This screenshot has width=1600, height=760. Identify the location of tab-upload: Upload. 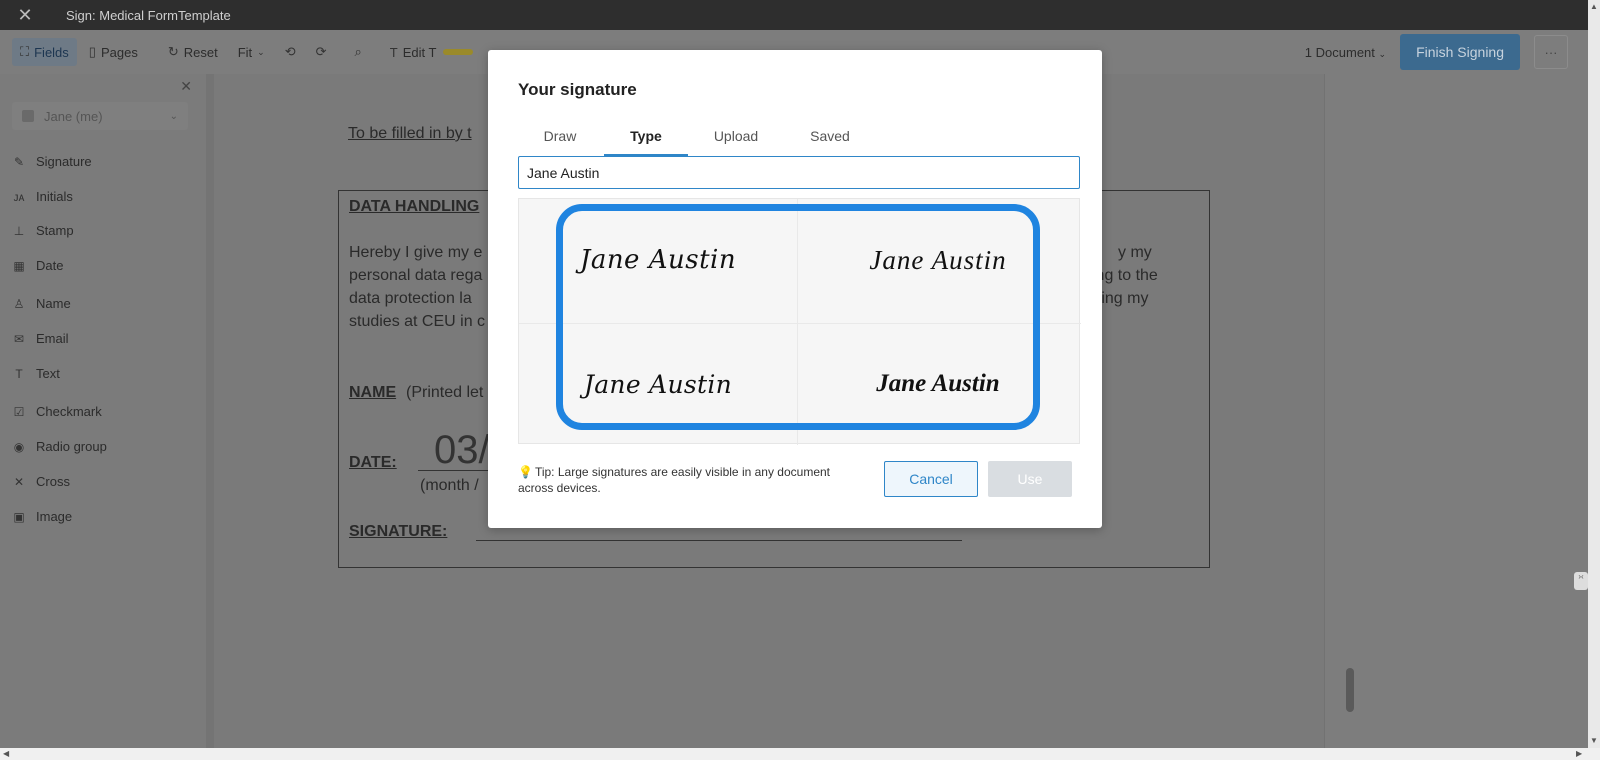
(736, 142).